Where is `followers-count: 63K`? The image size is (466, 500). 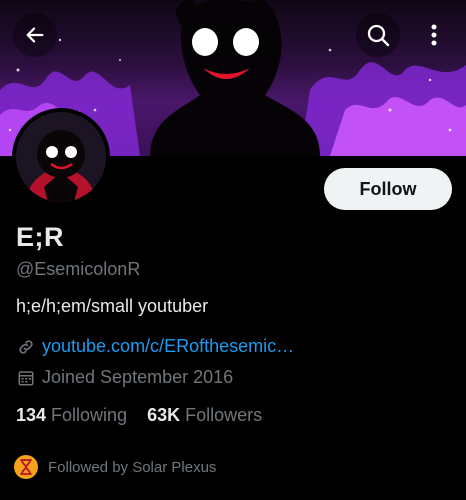 followers-count: 63K is located at coordinates (164, 415).